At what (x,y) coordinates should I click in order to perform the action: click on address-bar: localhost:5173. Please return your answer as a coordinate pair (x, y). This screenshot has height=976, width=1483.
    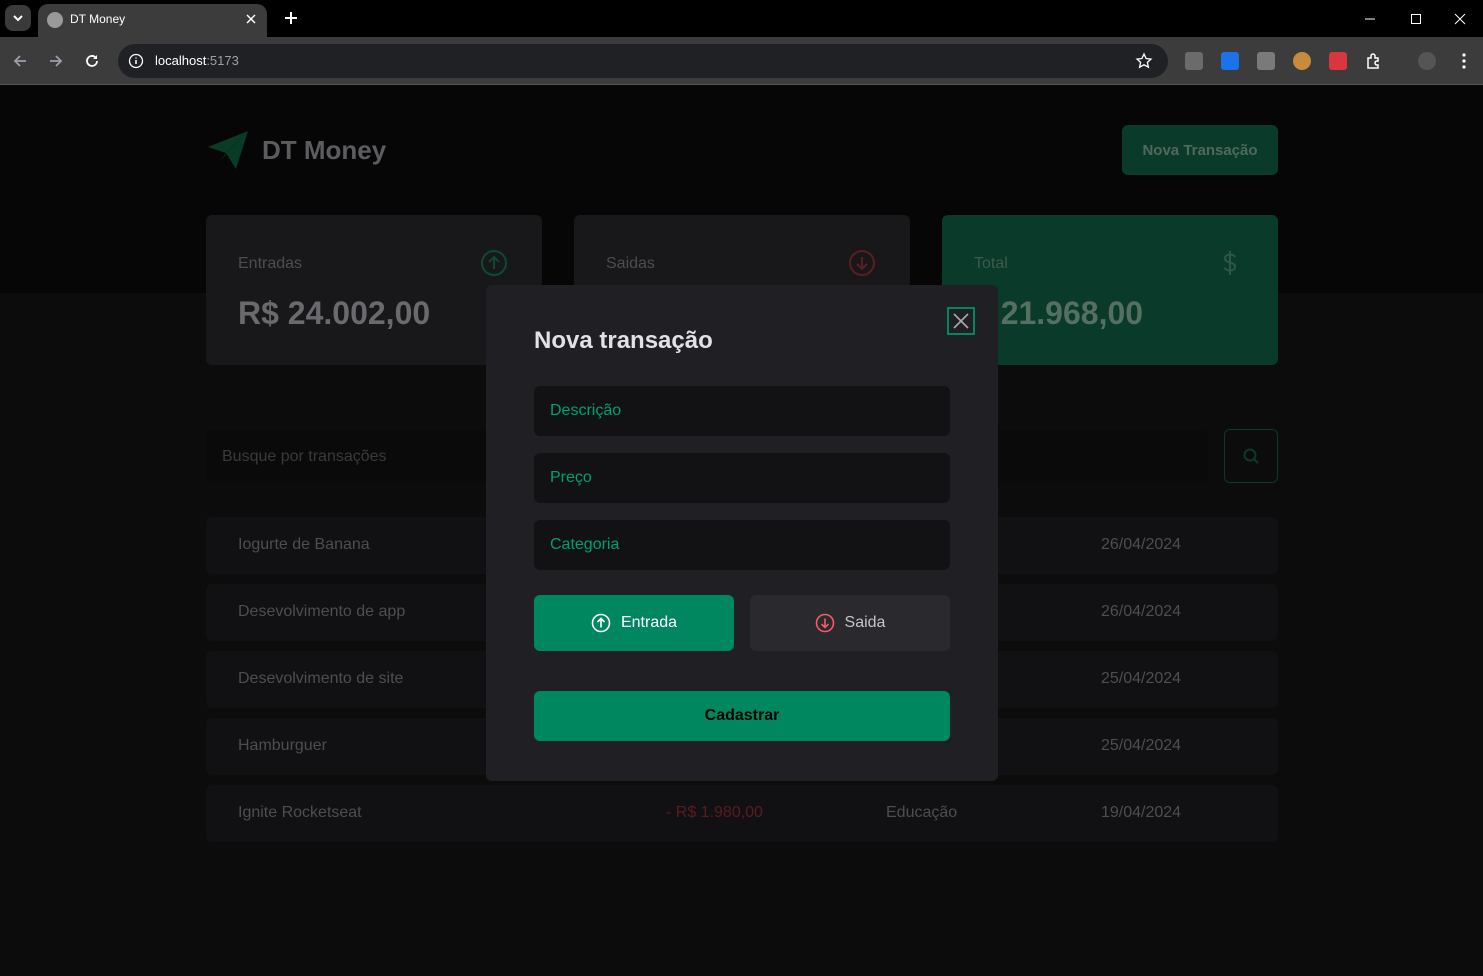
    Looking at the image, I should click on (643, 61).